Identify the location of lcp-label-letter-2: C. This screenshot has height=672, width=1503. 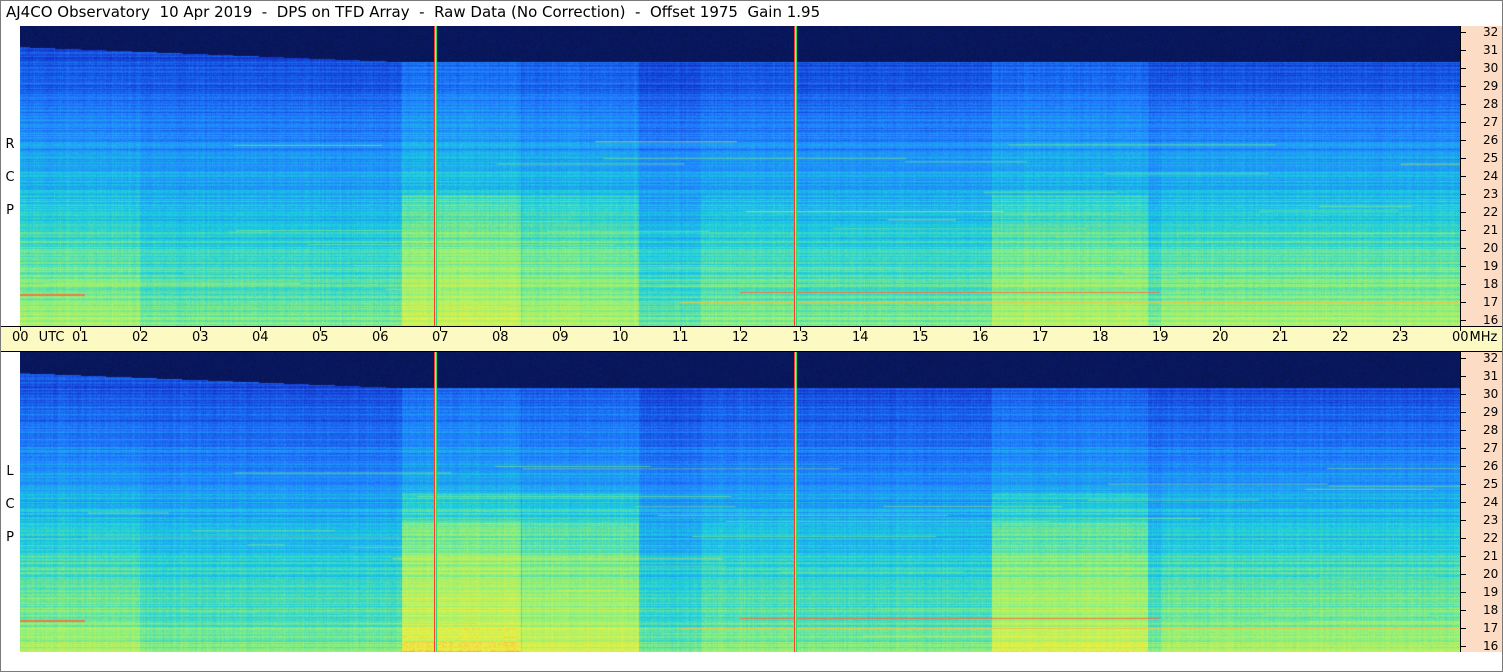
(10, 504).